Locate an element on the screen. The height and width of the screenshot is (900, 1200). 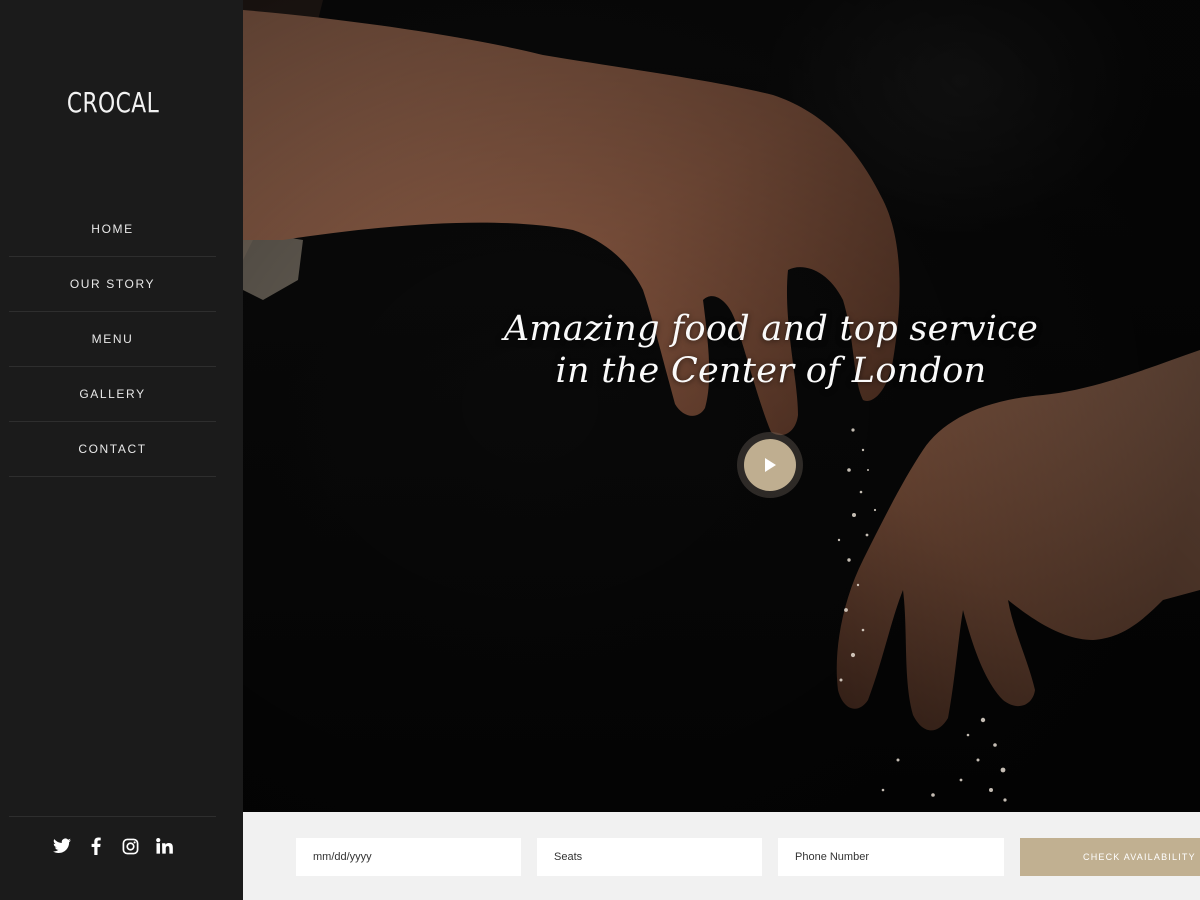
sidebar-divider is located at coordinates (112, 816).